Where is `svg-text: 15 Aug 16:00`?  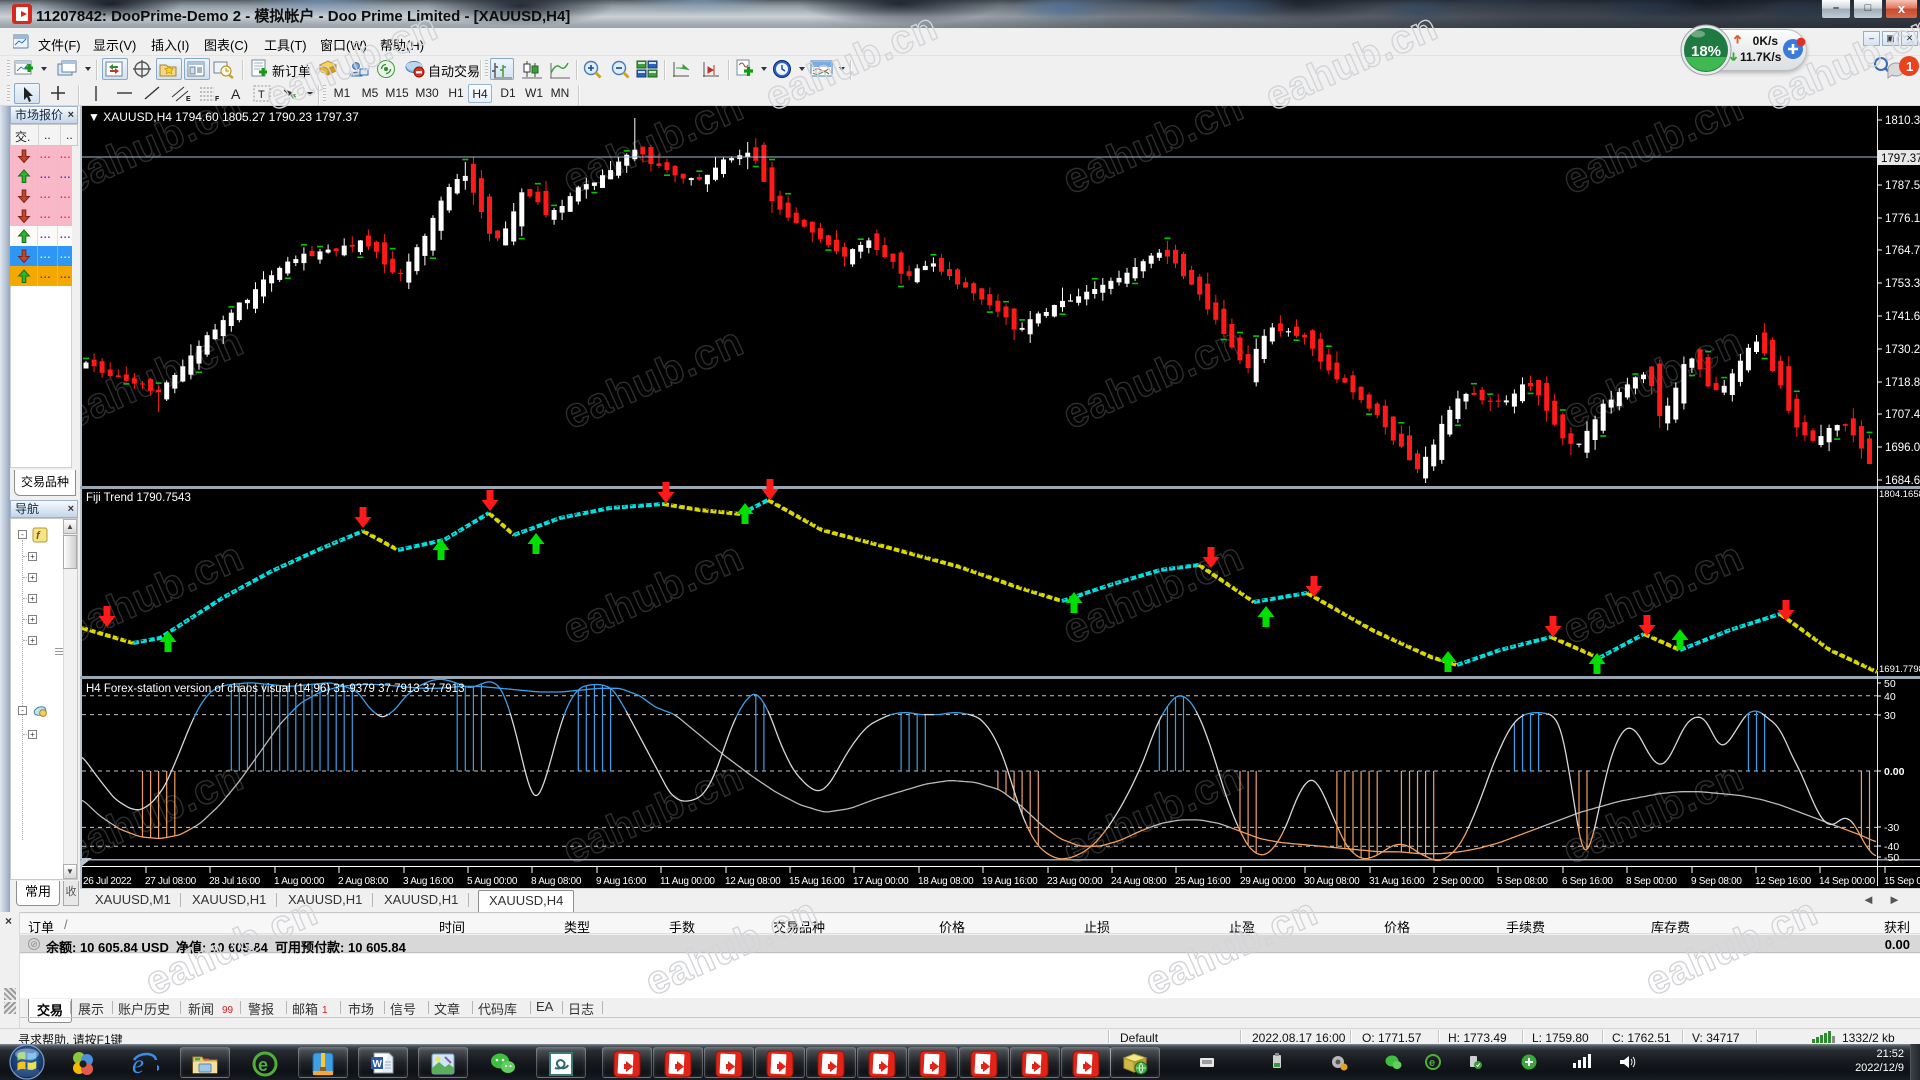 svg-text: 15 Aug 16:00 is located at coordinates (817, 881).